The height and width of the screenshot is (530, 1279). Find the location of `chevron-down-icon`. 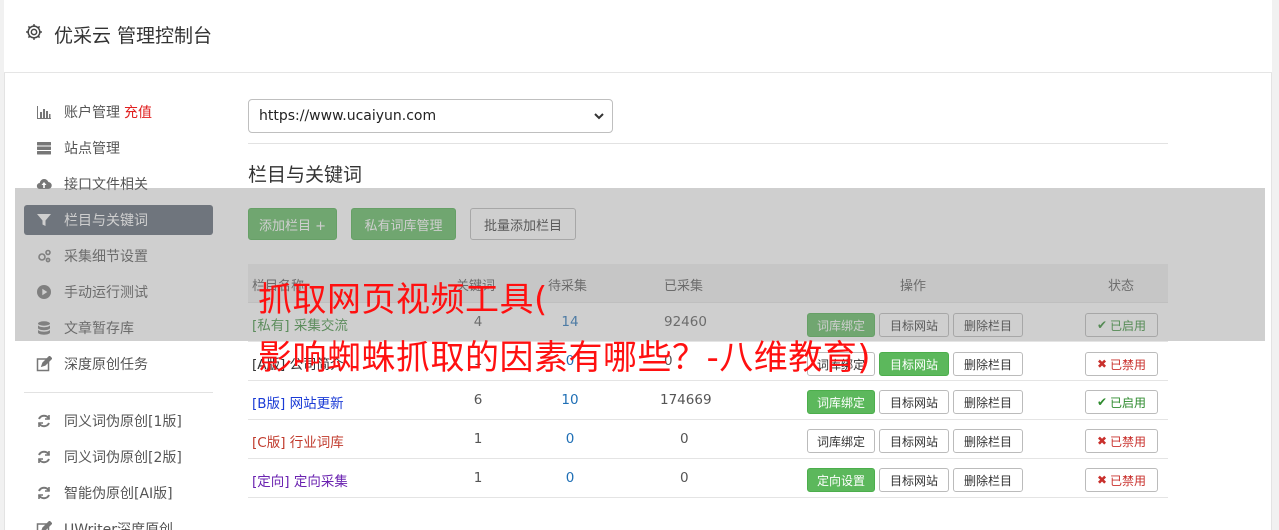

chevron-down-icon is located at coordinates (599, 116).